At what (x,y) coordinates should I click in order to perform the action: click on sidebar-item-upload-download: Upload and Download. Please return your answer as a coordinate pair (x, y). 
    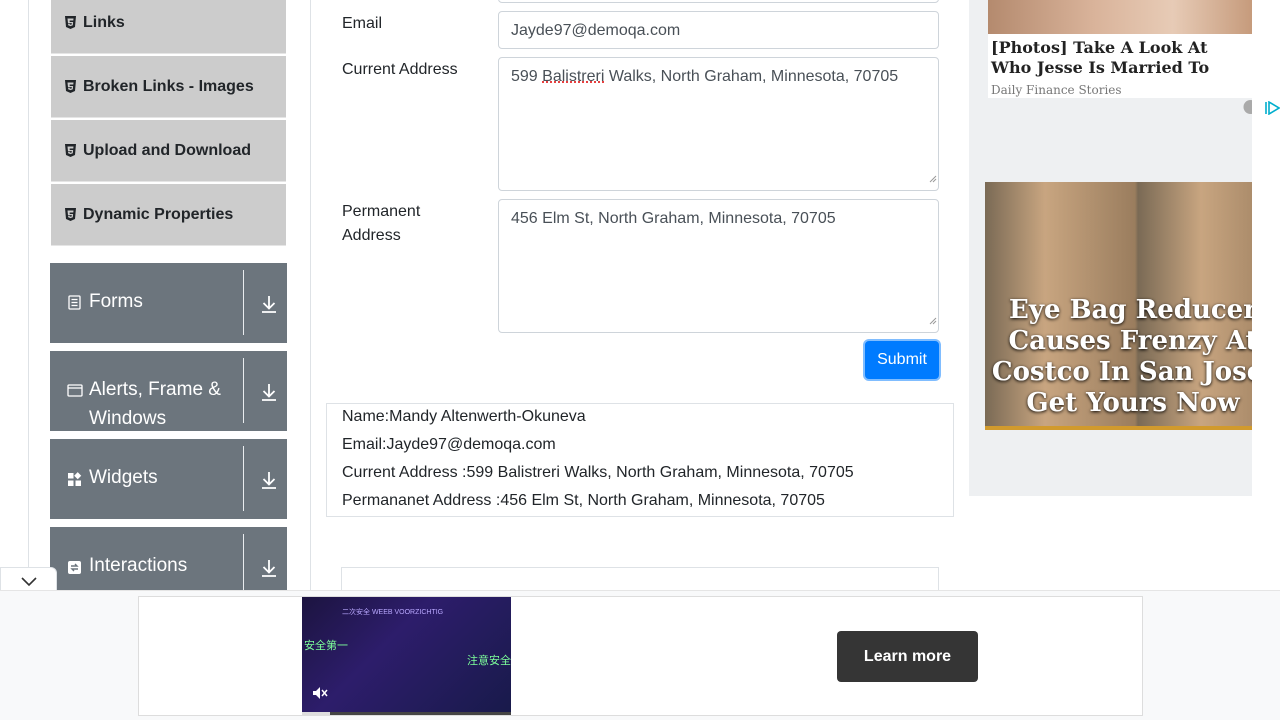
    Looking at the image, I should click on (168, 151).